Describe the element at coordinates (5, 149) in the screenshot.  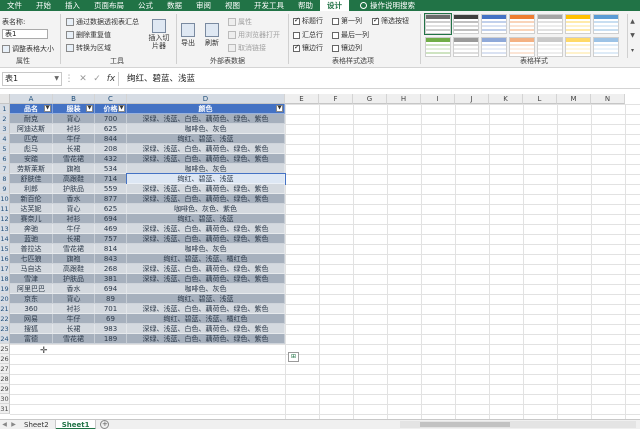
I see `row-header: 5` at that location.